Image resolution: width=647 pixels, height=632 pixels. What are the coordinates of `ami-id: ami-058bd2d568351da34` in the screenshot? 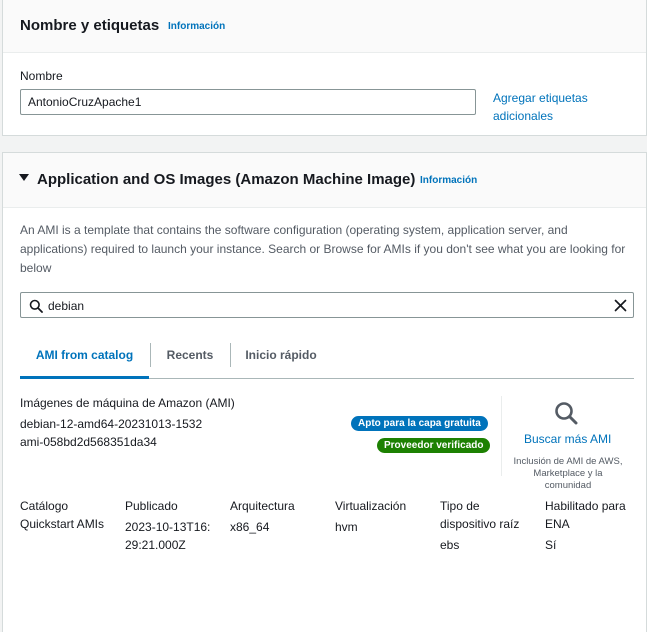 It's located at (88, 442).